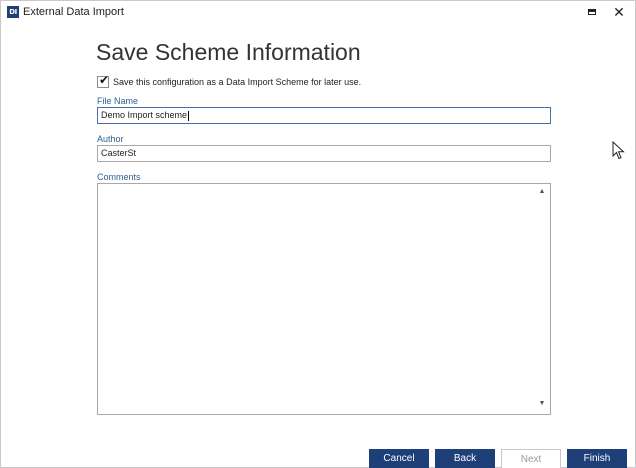 This screenshot has height=468, width=636. Describe the element at coordinates (618, 150) in the screenshot. I see `mouse-pointer-icon` at that location.